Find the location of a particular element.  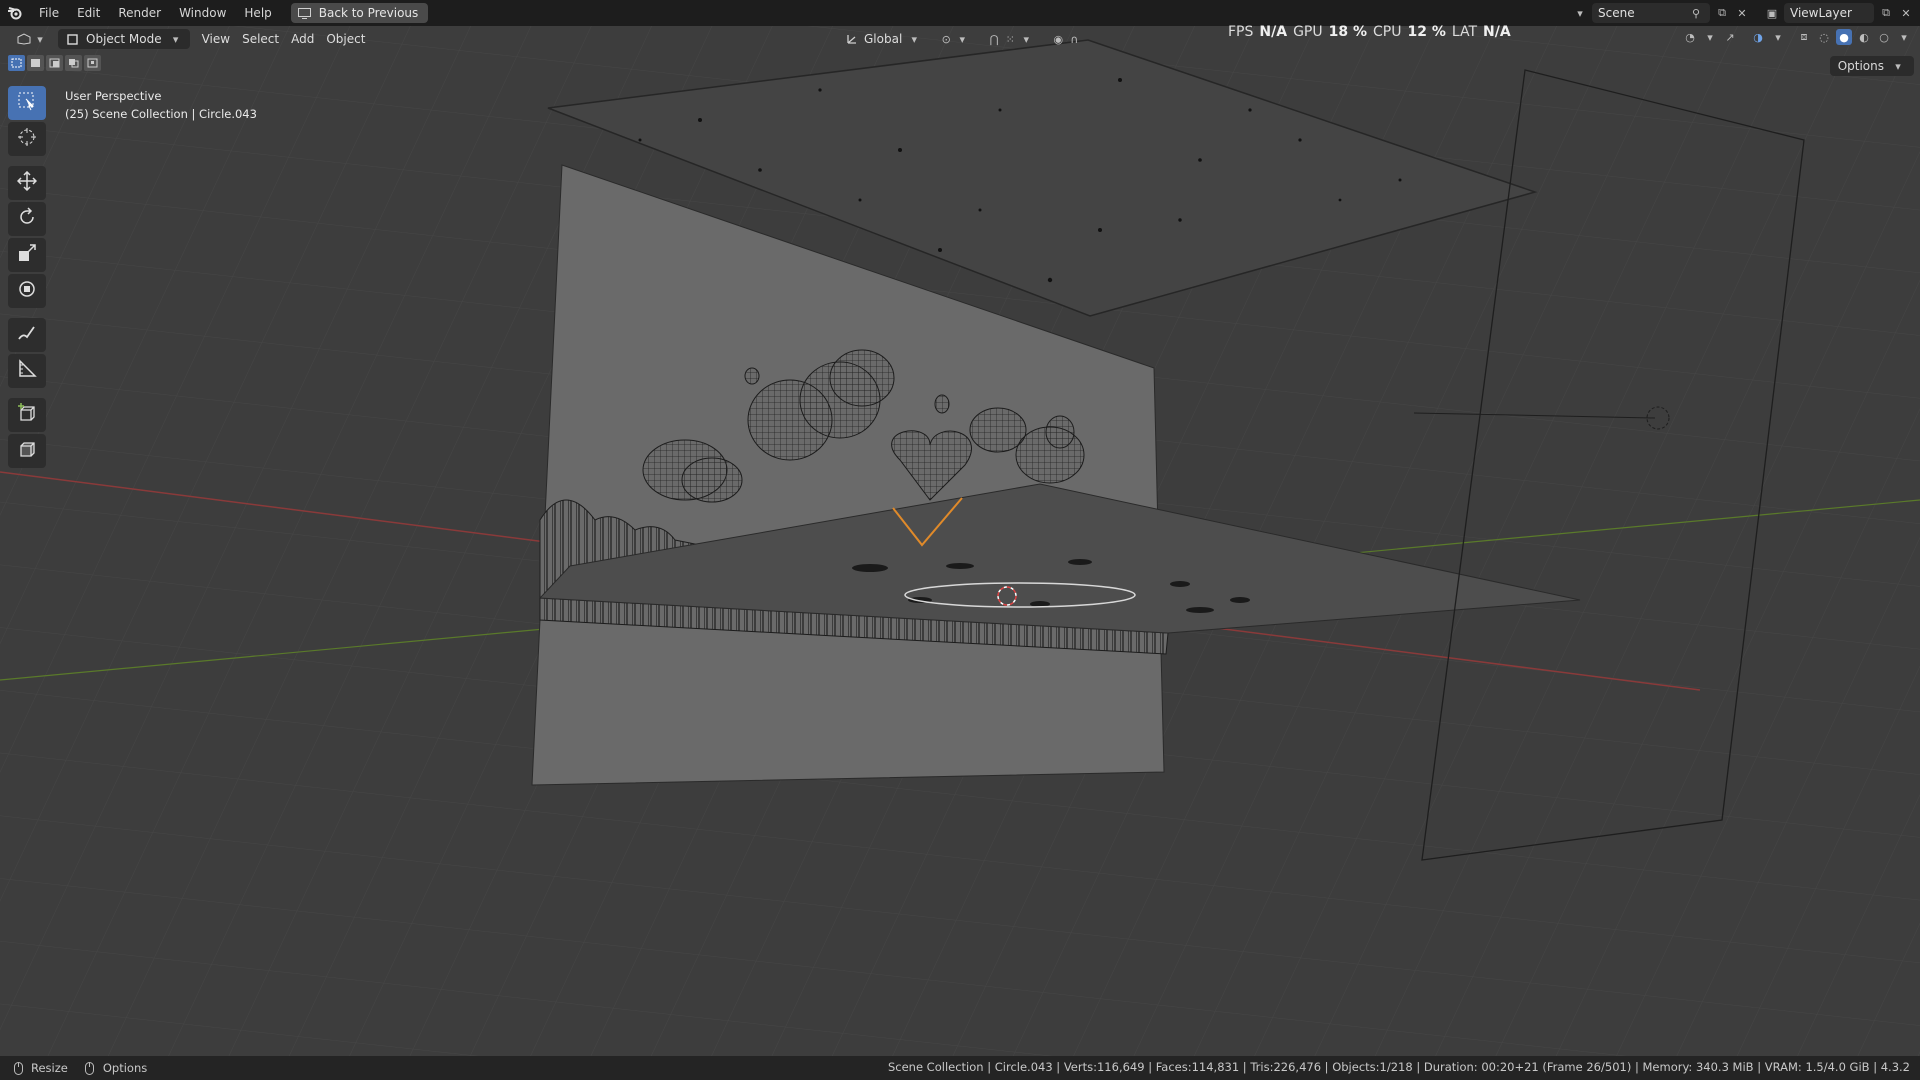

new-scene-icon: ⧉ is located at coordinates (1722, 13).